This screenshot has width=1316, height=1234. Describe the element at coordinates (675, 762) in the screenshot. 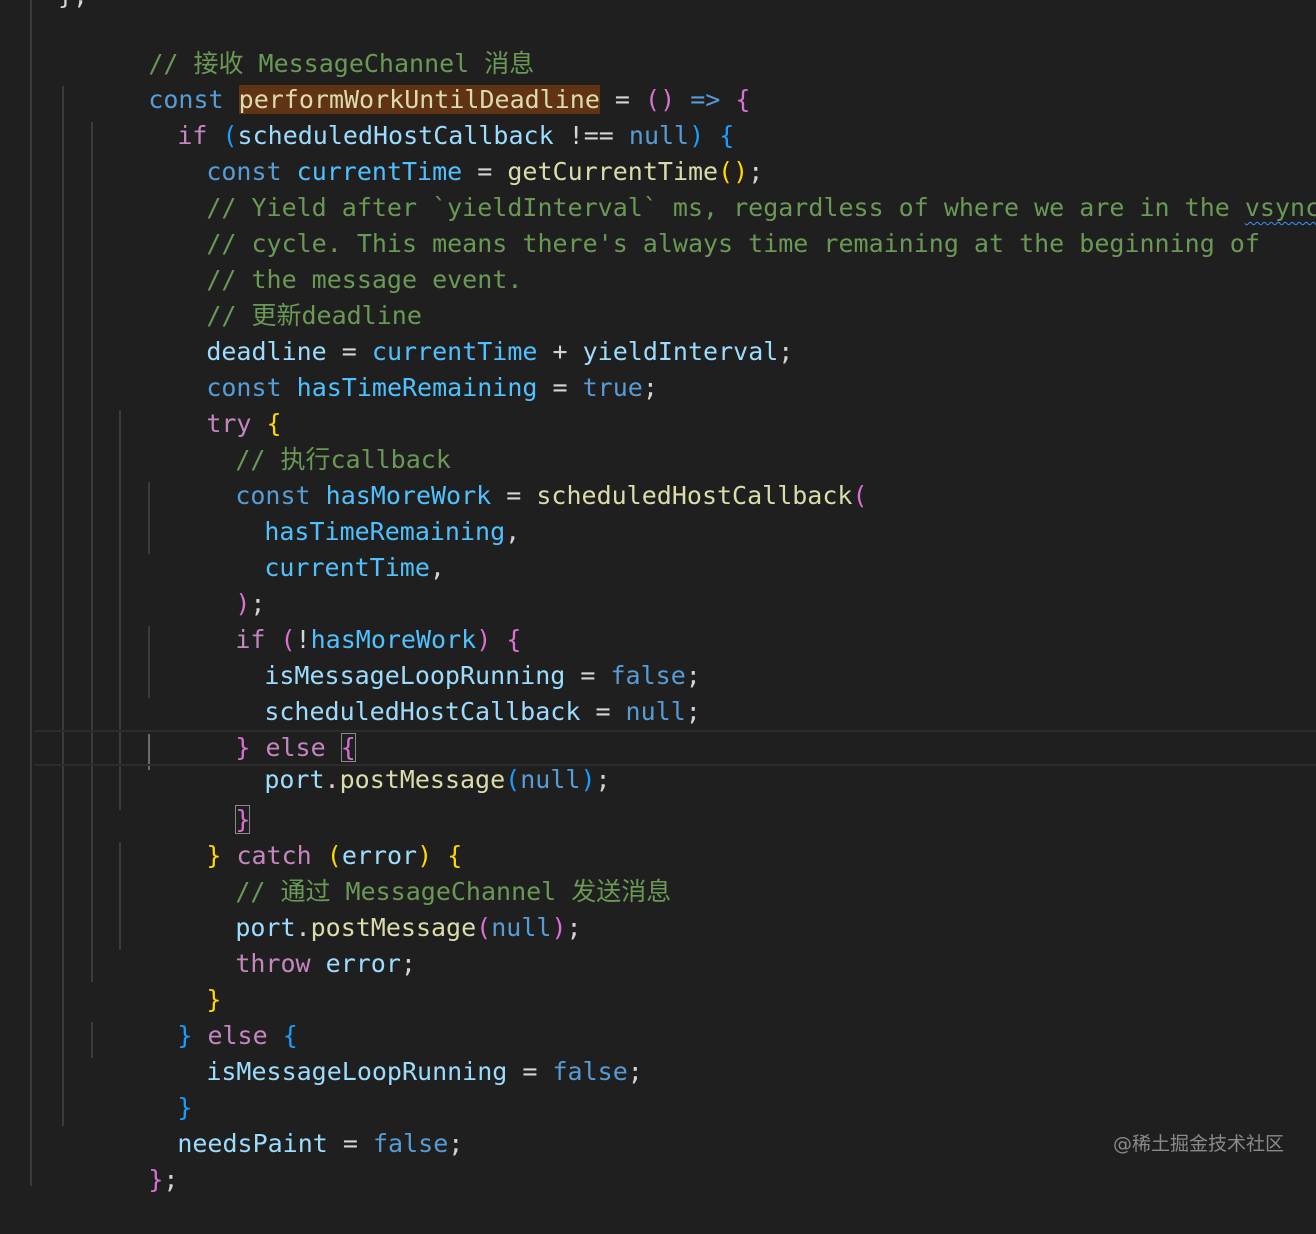

I see `current-line: port.postMessage(null);` at that location.